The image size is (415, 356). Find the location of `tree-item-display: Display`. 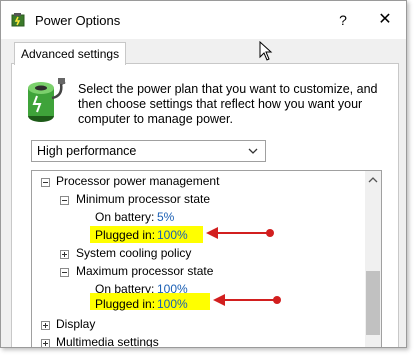

tree-item-display: Display is located at coordinates (75, 324).